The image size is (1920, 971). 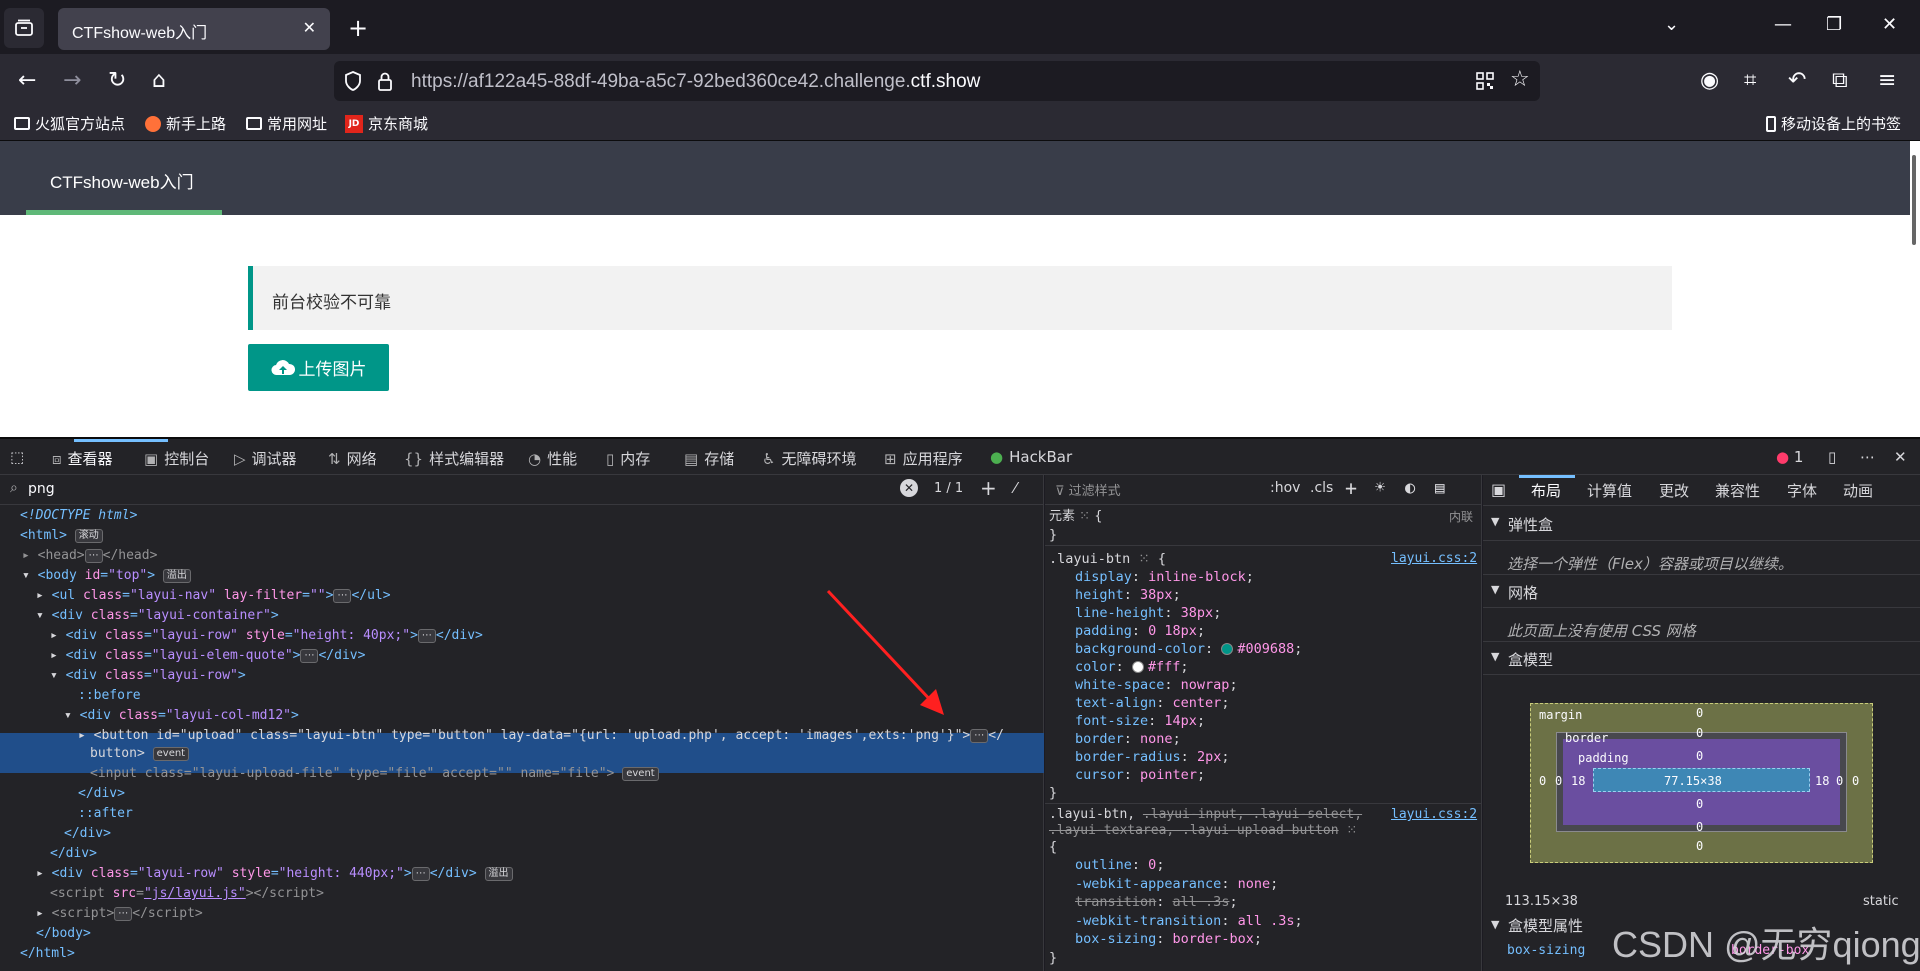 What do you see at coordinates (1266, 921) in the screenshot?
I see `css-property-value: all .3s` at bounding box center [1266, 921].